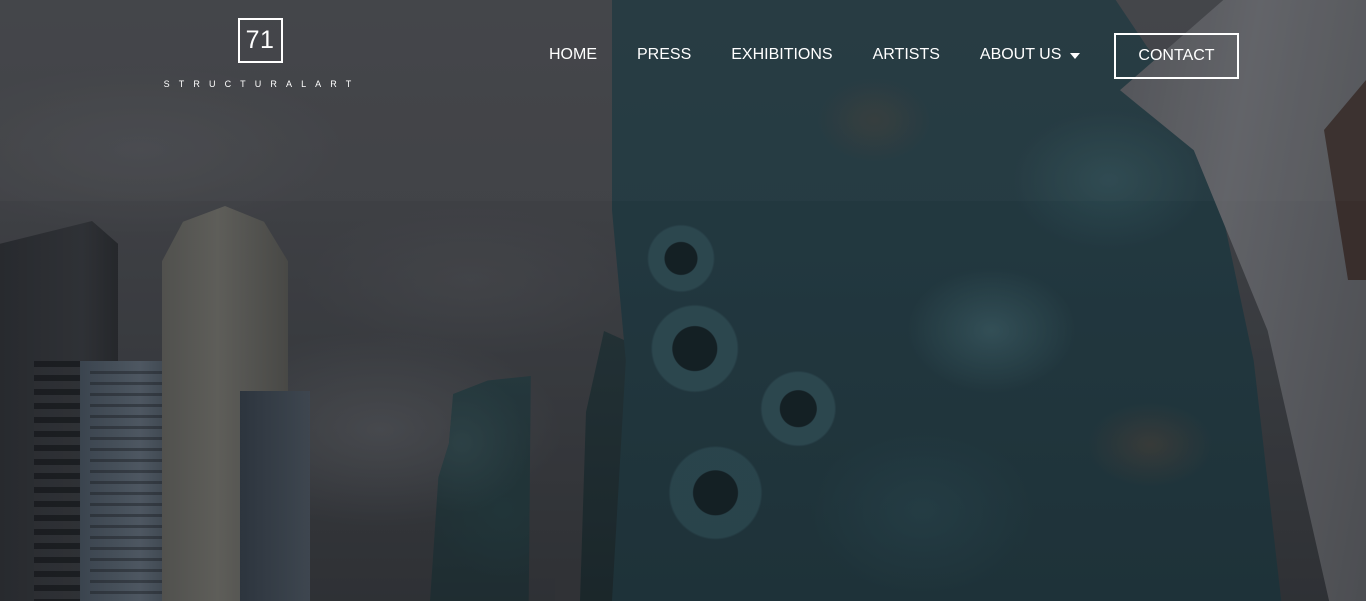  I want to click on nav-item-press: PRESS, so click(664, 55).